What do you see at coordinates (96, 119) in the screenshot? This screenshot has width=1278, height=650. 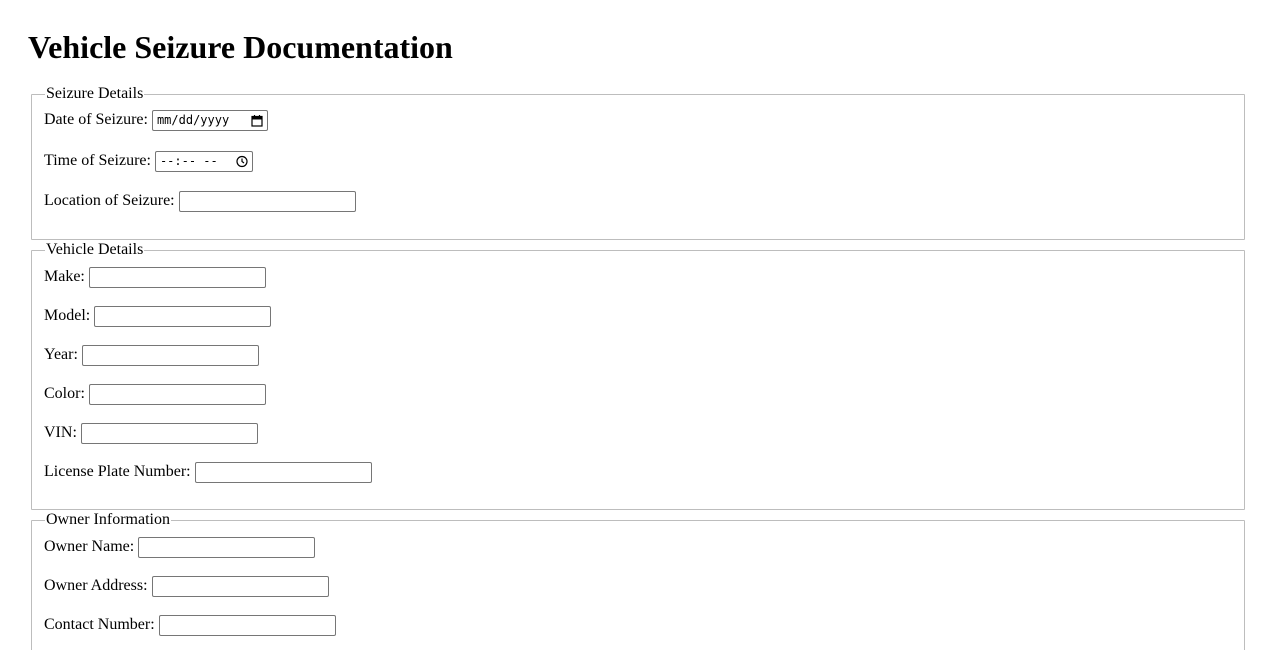 I see `date-of-seizure-label: Date of Seizure:` at bounding box center [96, 119].